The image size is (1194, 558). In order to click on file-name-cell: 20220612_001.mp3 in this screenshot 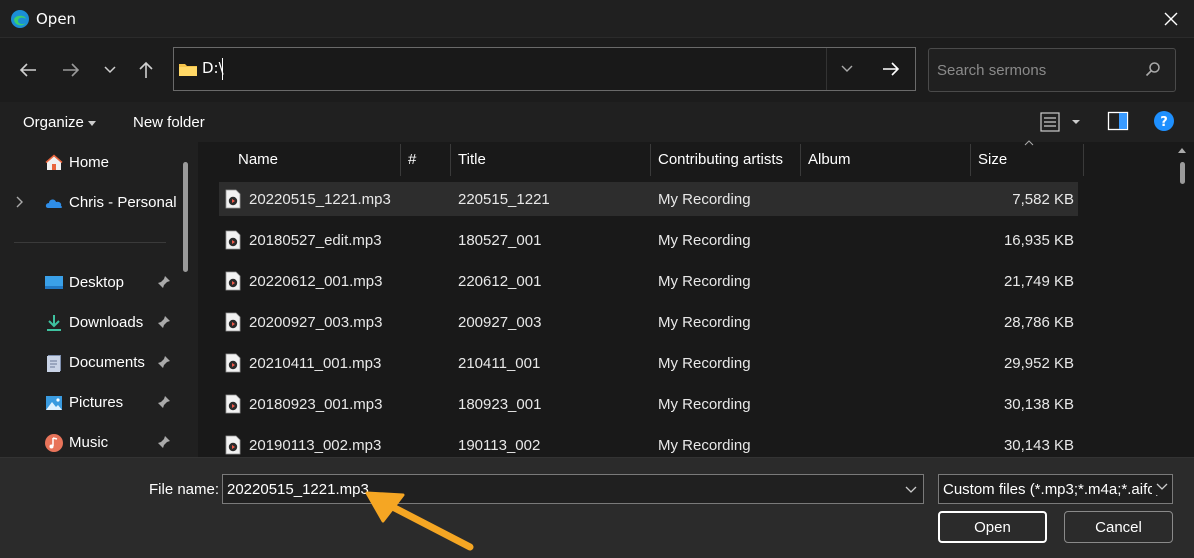, I will do `click(316, 281)`.